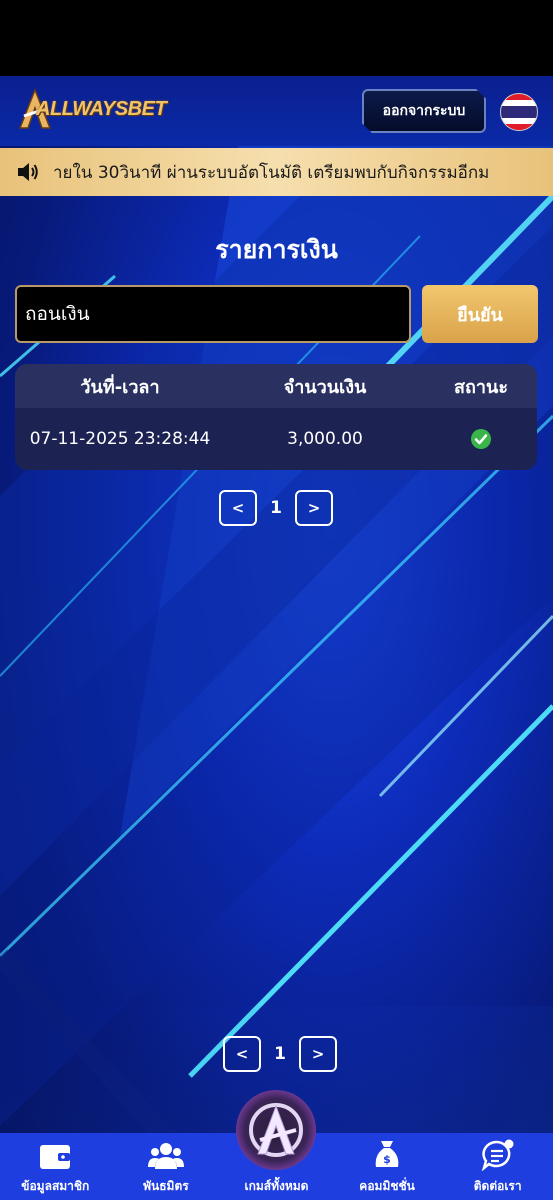 The image size is (553, 1200). I want to click on cell-amount: 3,000.00, so click(325, 439).